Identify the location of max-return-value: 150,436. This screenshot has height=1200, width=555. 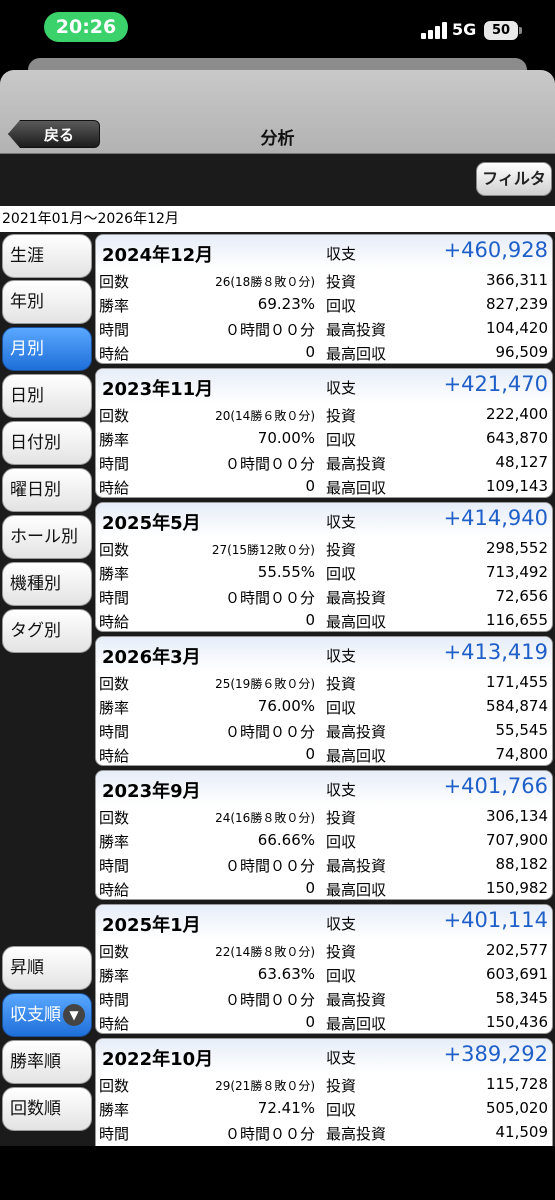
(516, 1022).